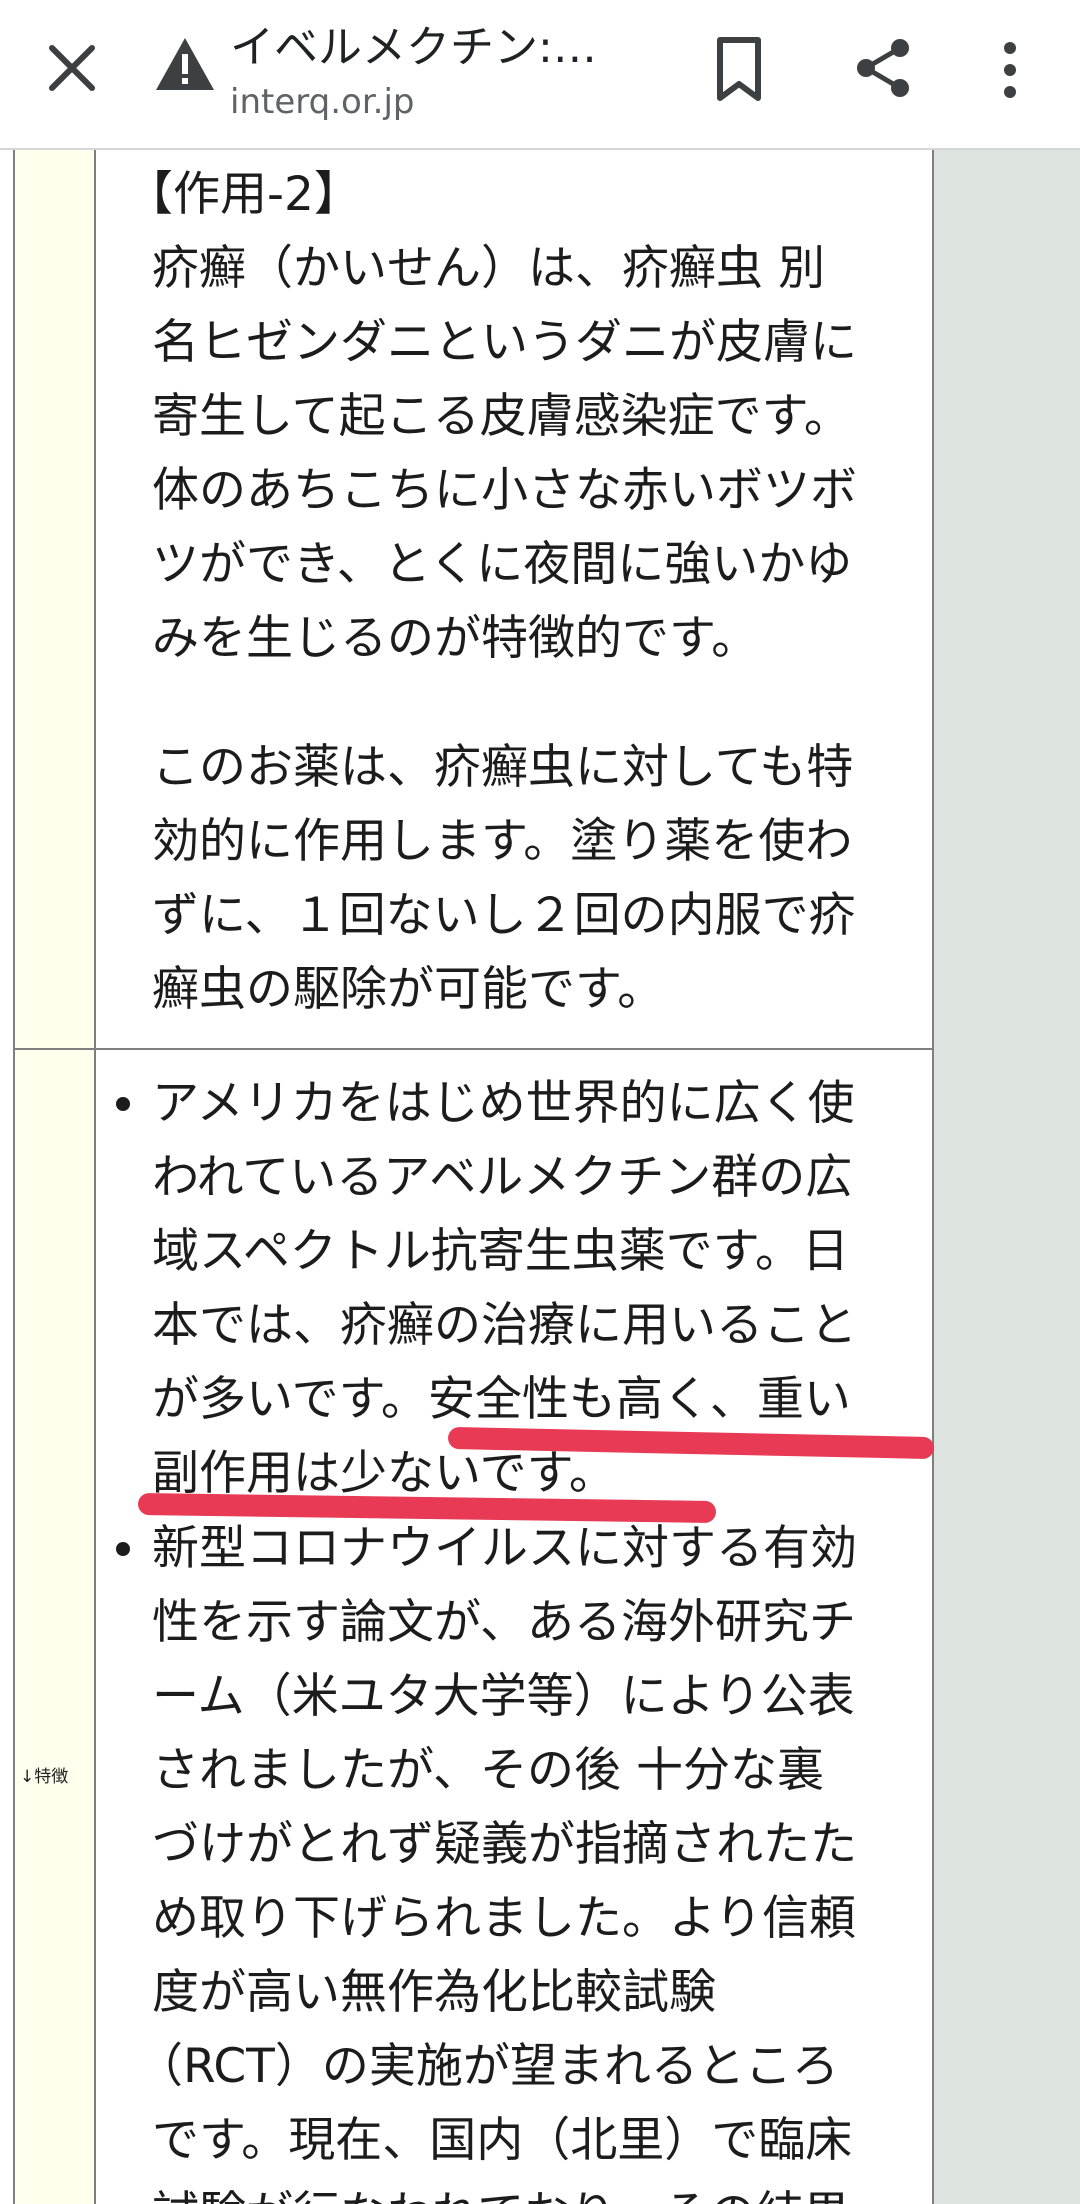 The image size is (1080, 2204). I want to click on text-line: 体のあちこちに小さな赤いボツボ, so click(504, 490).